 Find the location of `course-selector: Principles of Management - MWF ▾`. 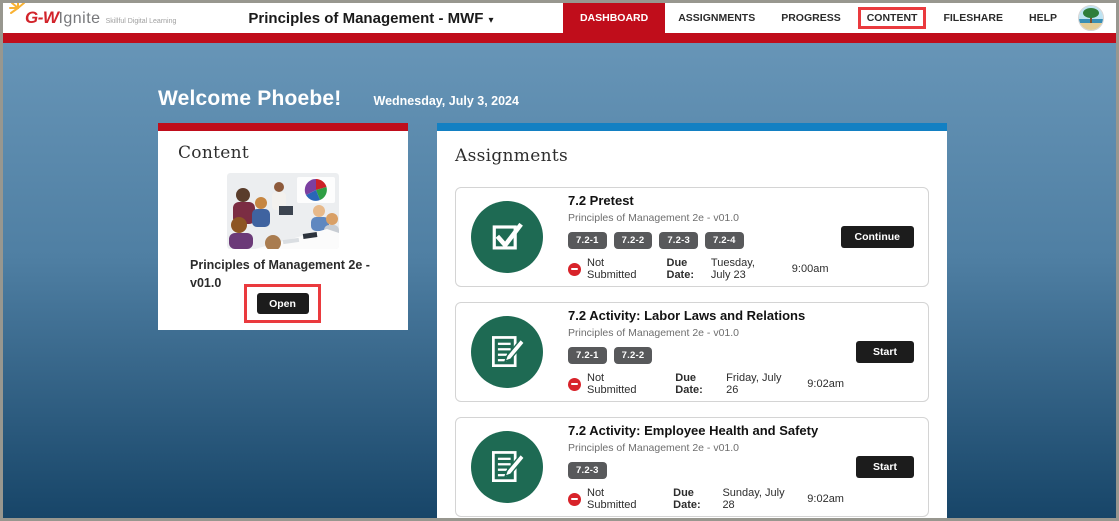

course-selector: Principles of Management - MWF ▾ is located at coordinates (370, 18).